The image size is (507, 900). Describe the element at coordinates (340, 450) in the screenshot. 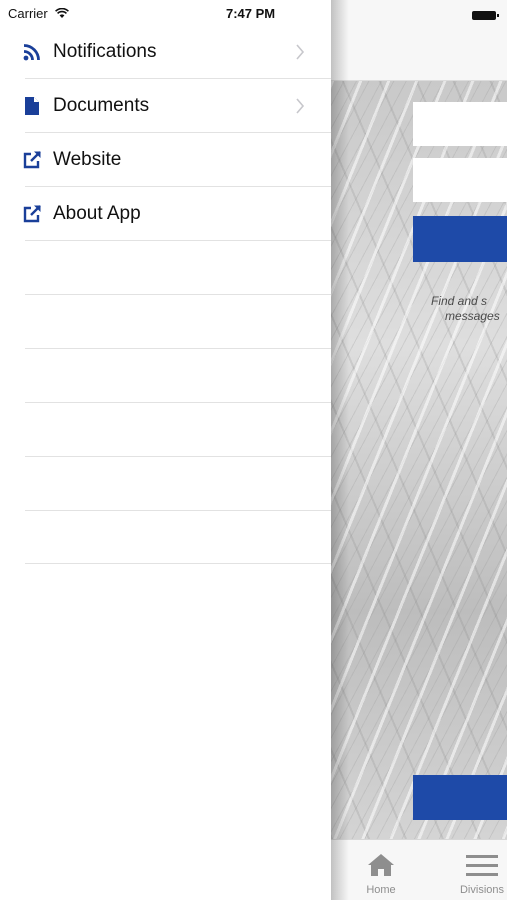

I see `drawer-shadow` at that location.